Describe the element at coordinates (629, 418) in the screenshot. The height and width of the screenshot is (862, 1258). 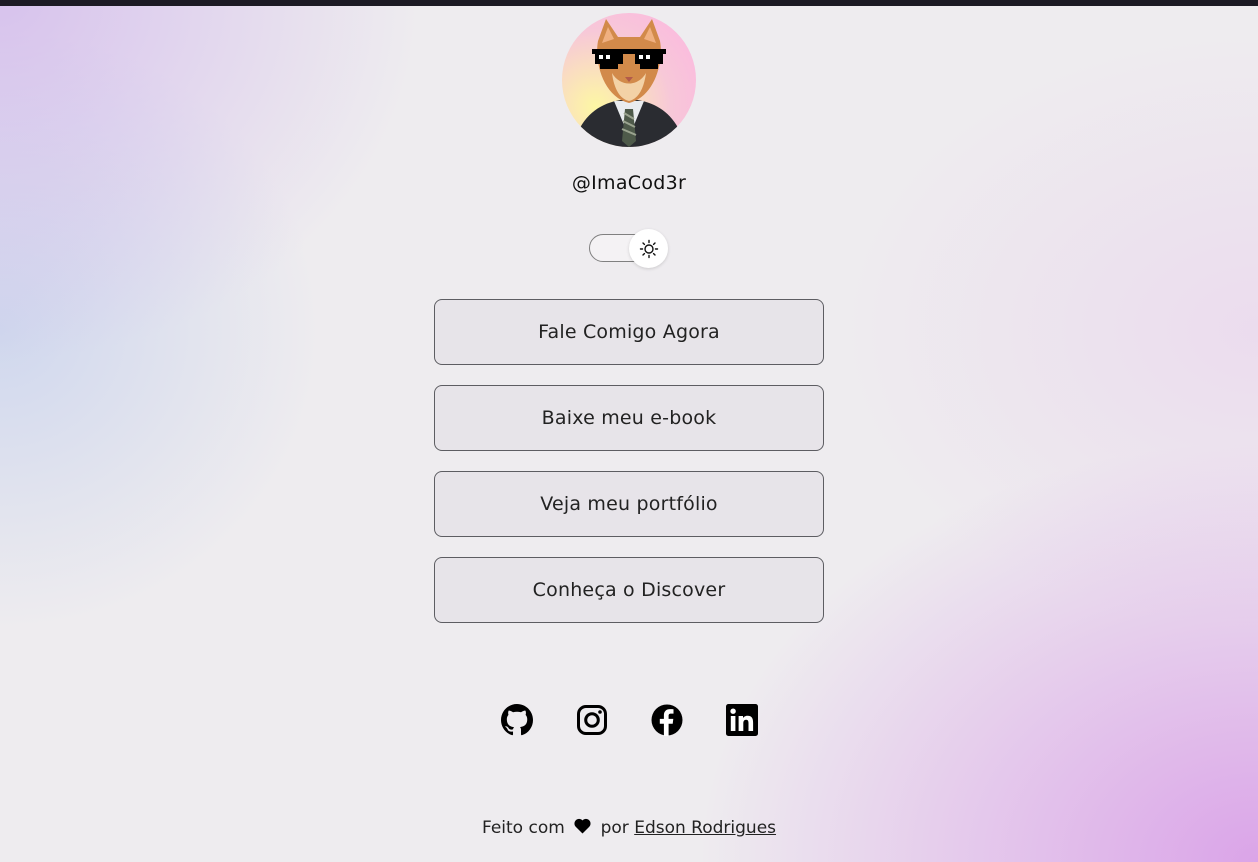
I see `link-button-ebook: Baixe meu e-book` at that location.